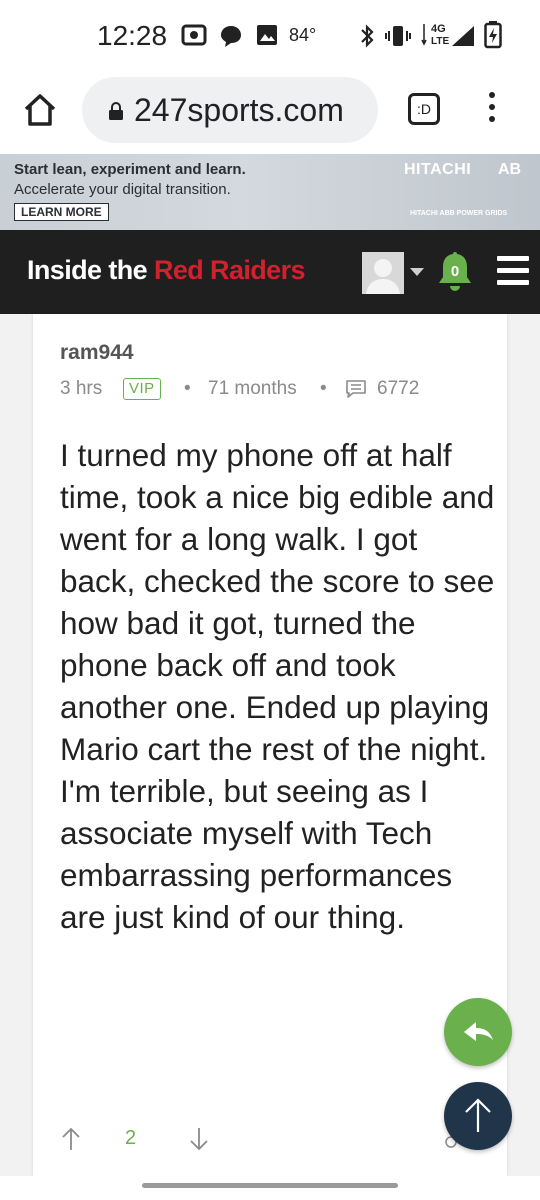 The width and height of the screenshot is (540, 1200). What do you see at coordinates (459, 213) in the screenshot?
I see `ad-footer: HITACHI ABB POWER GRIDS` at bounding box center [459, 213].